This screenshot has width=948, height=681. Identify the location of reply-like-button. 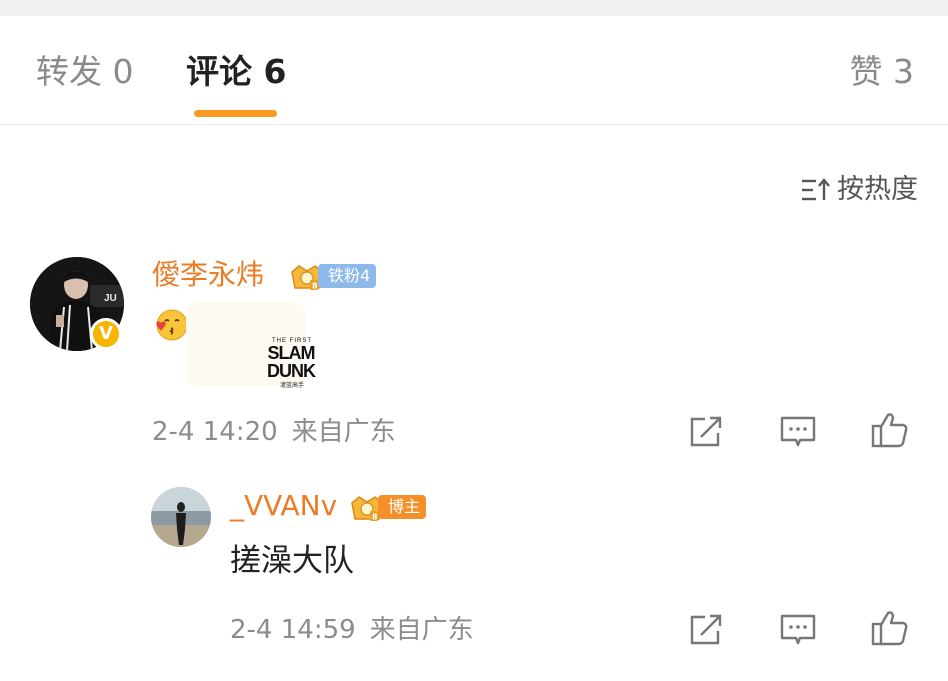
(890, 628).